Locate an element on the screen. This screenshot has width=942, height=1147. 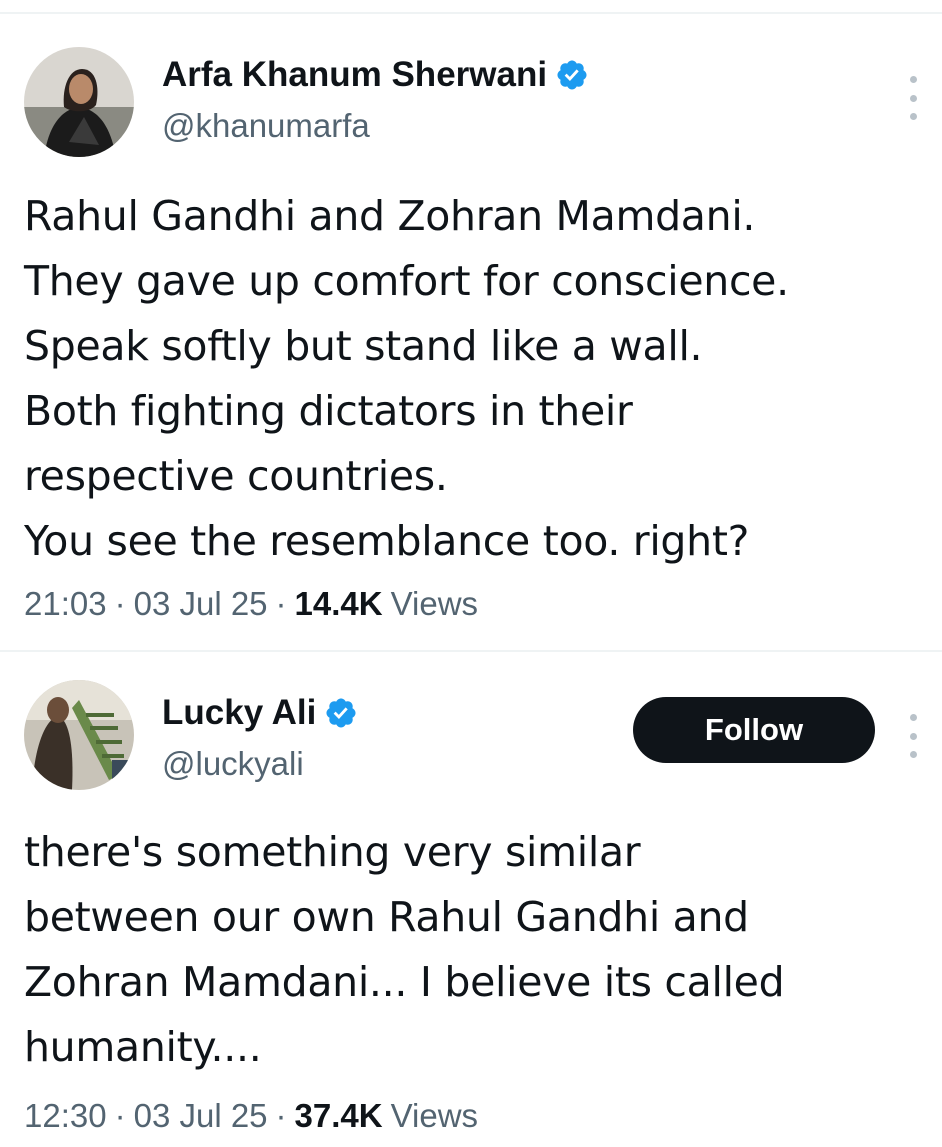
views-count: 37.4K is located at coordinates (338, 1115).